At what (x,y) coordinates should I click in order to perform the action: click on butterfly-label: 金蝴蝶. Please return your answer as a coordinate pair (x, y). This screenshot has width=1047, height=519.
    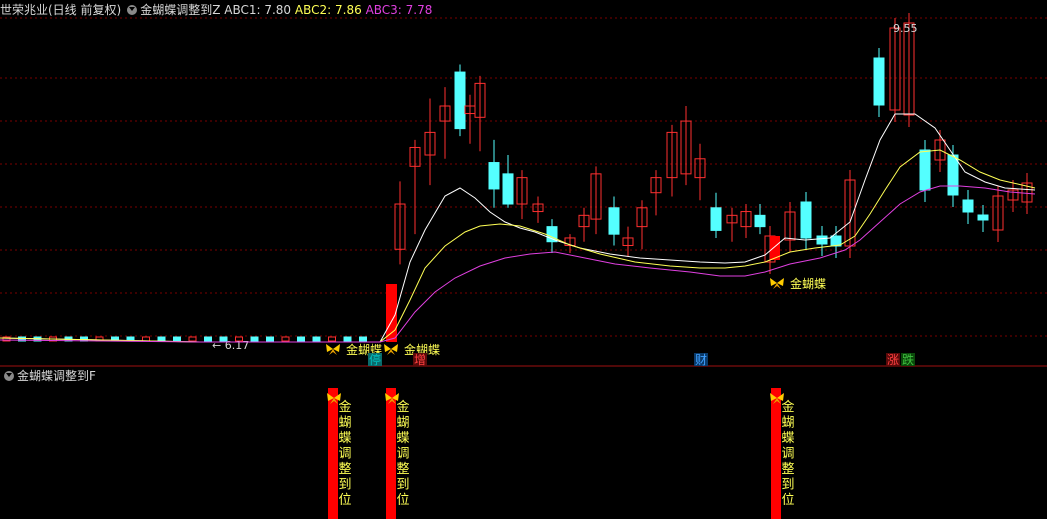
    Looking at the image, I should click on (808, 283).